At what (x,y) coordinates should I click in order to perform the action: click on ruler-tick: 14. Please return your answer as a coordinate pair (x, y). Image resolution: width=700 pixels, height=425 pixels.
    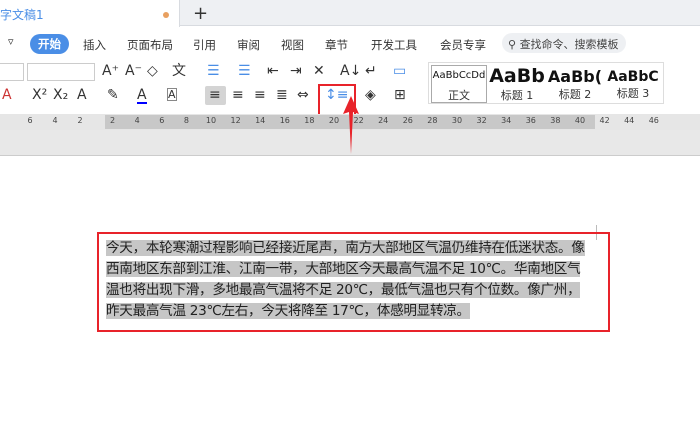
    Looking at the image, I should click on (260, 120).